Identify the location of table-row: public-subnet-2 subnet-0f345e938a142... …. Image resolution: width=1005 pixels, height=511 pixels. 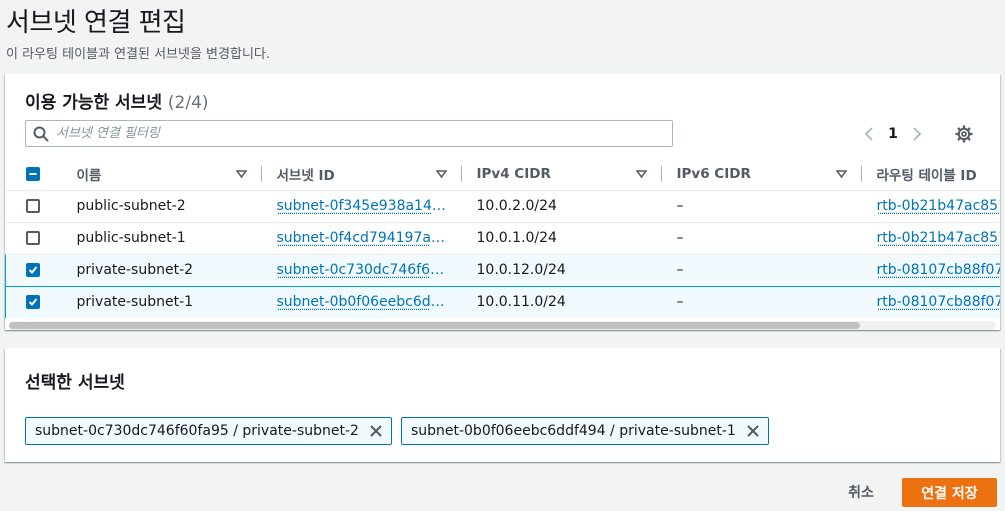
(503, 206).